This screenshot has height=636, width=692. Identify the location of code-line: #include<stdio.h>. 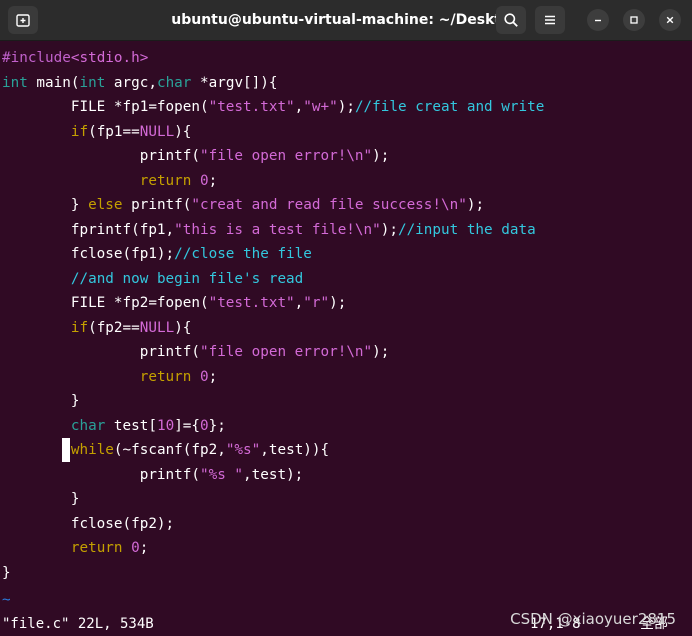
(75, 58).